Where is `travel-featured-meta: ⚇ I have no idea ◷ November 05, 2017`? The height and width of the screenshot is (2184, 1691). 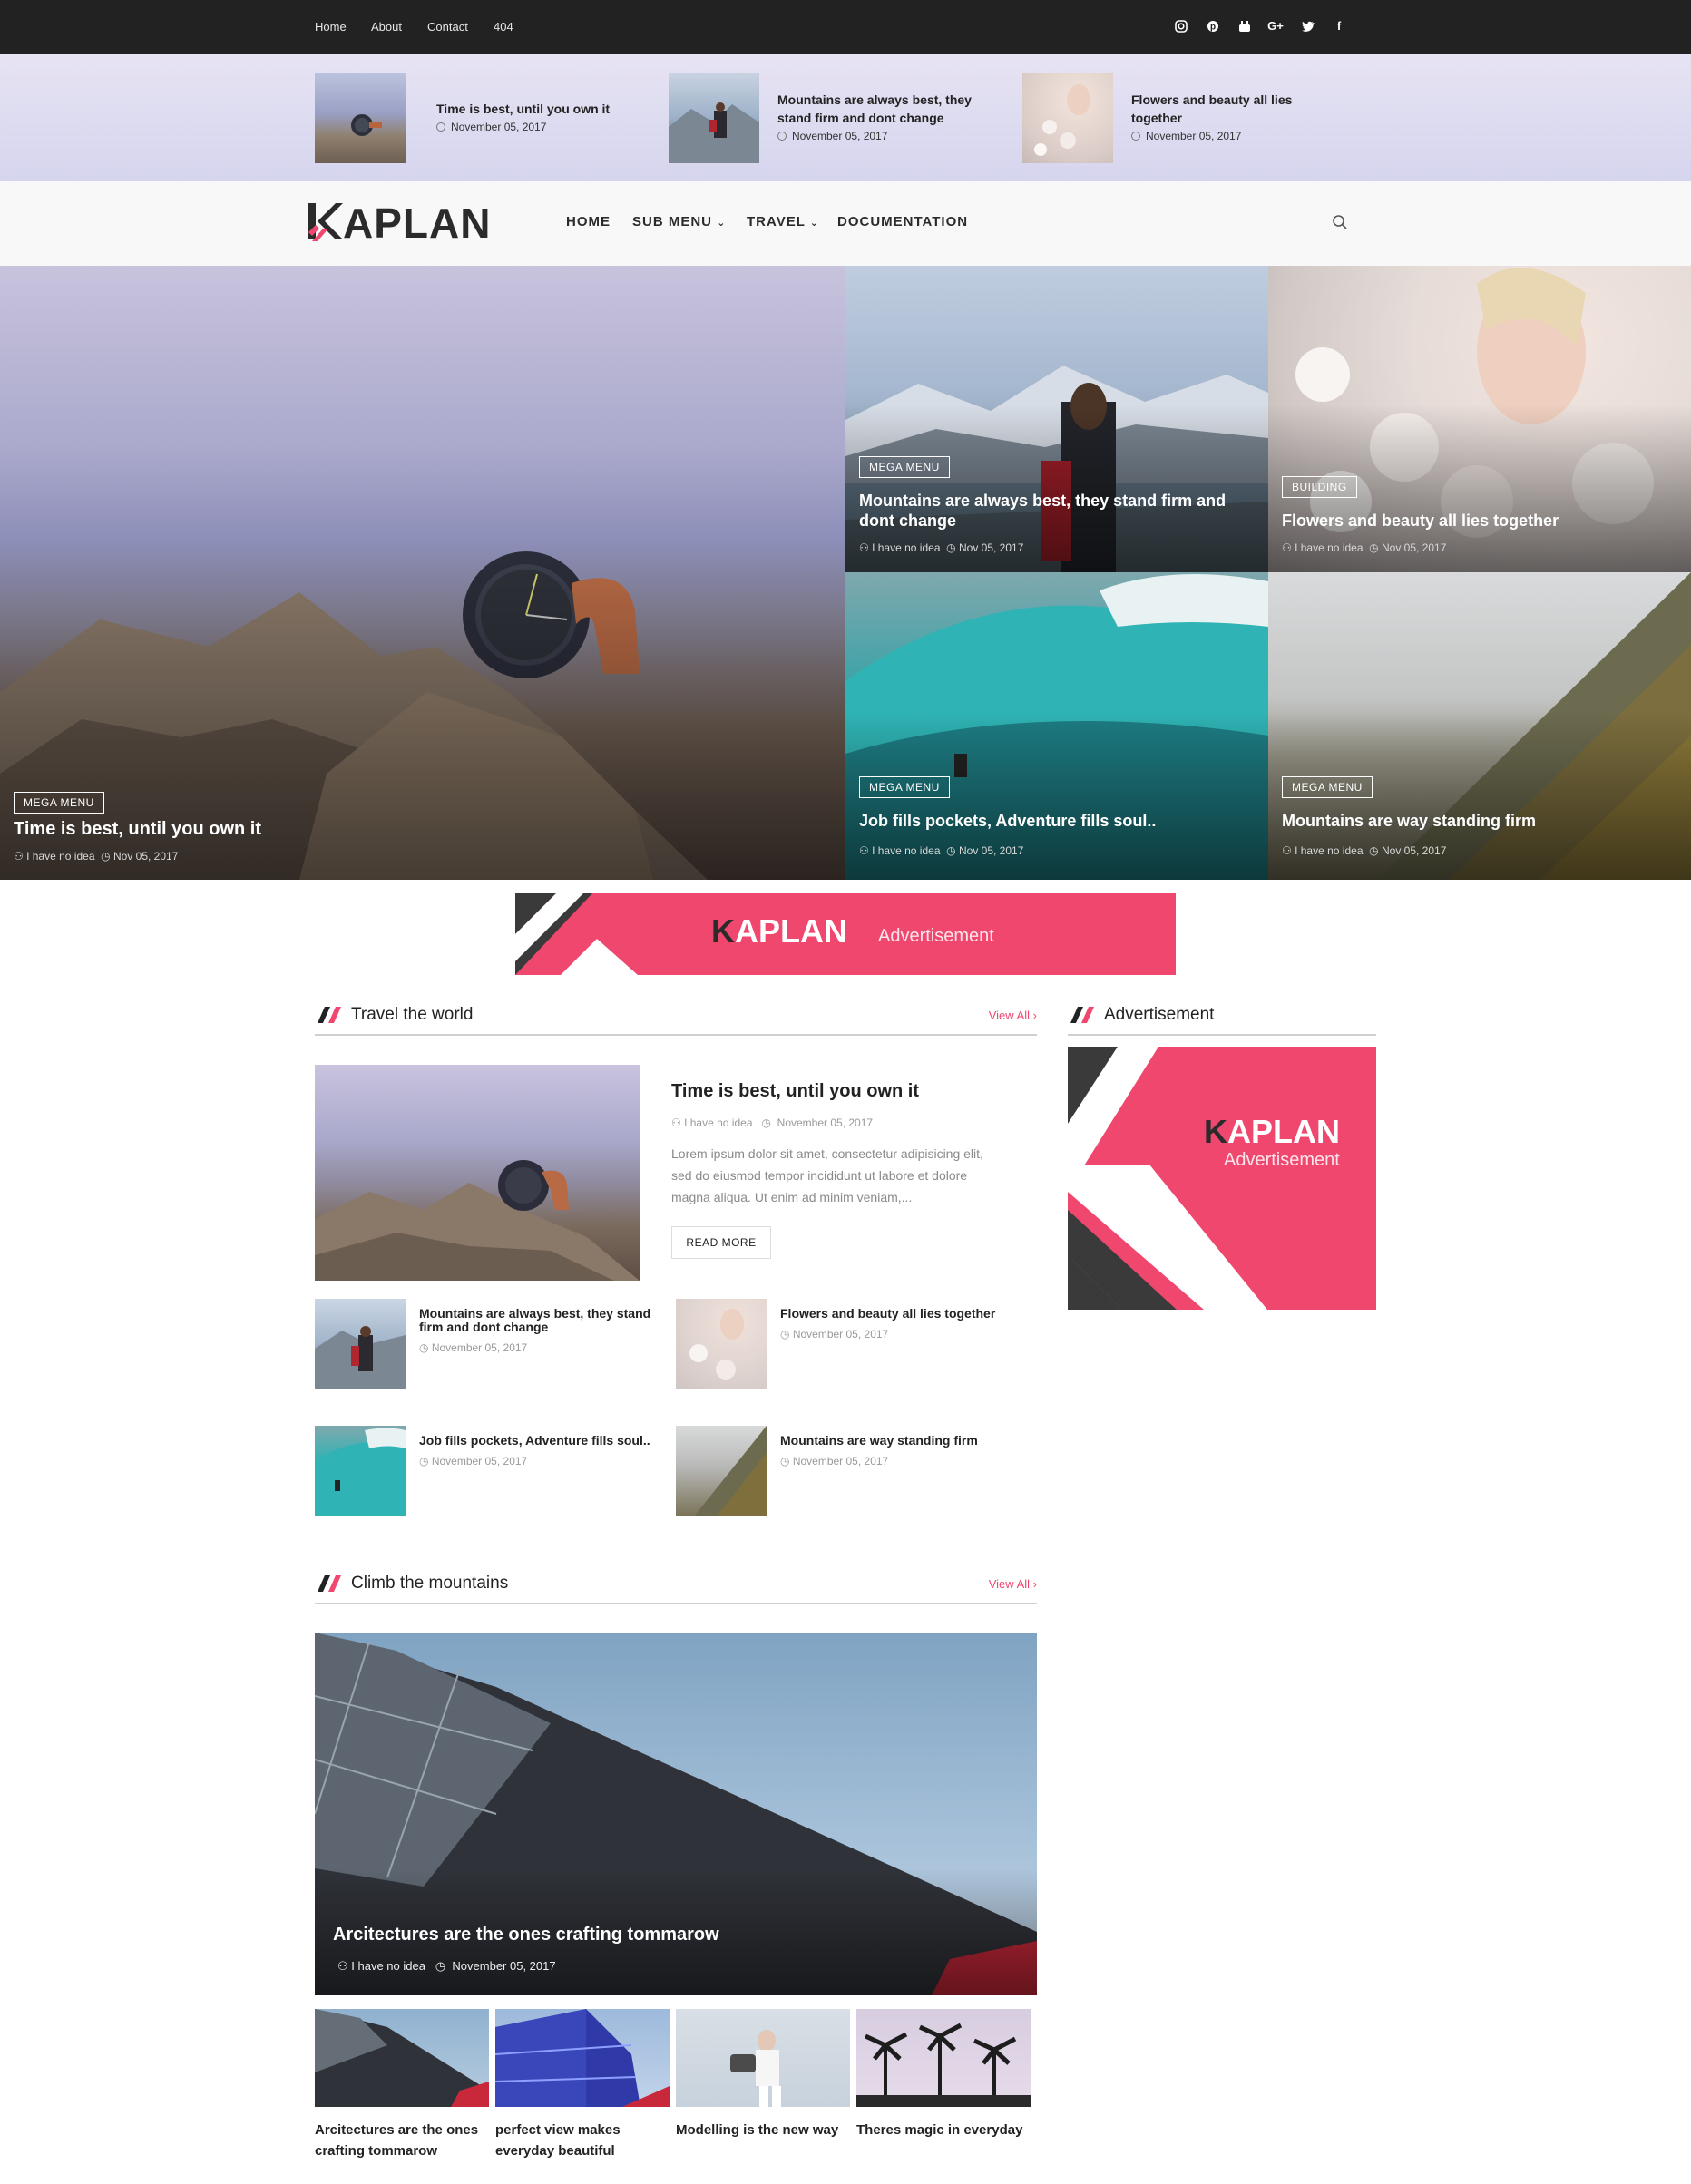
travel-featured-meta: ⚇ I have no idea ◷ November 05, 2017 is located at coordinates (772, 1122).